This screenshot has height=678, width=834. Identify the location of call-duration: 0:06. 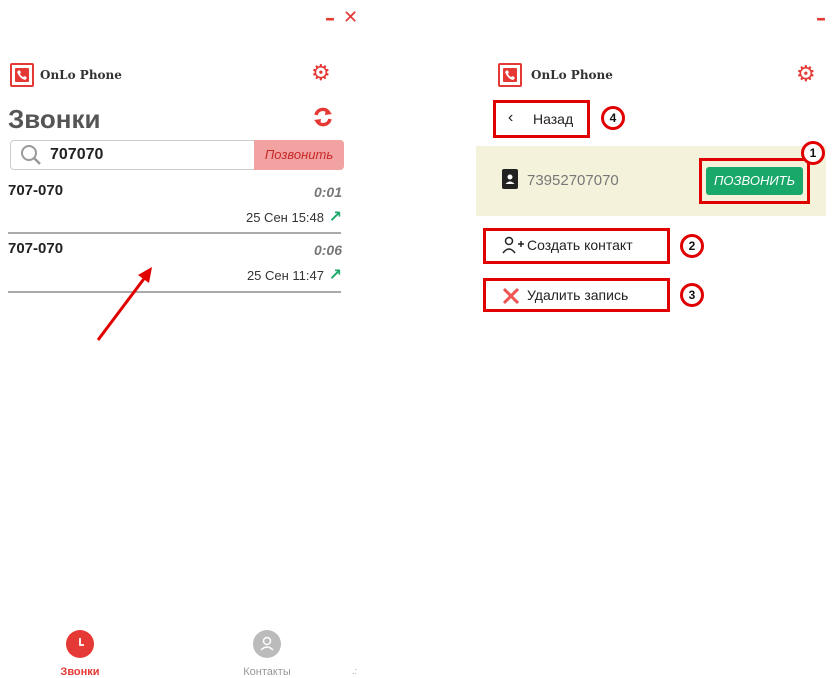
(327, 250).